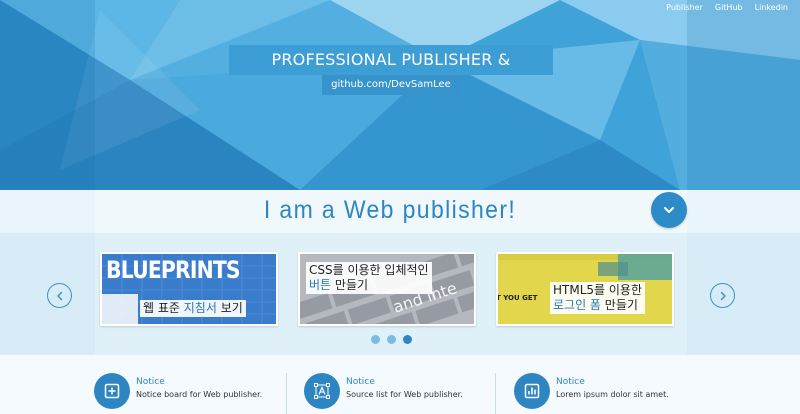 Image resolution: width=800 pixels, height=414 pixels. I want to click on carousel-next-button, so click(722, 295).